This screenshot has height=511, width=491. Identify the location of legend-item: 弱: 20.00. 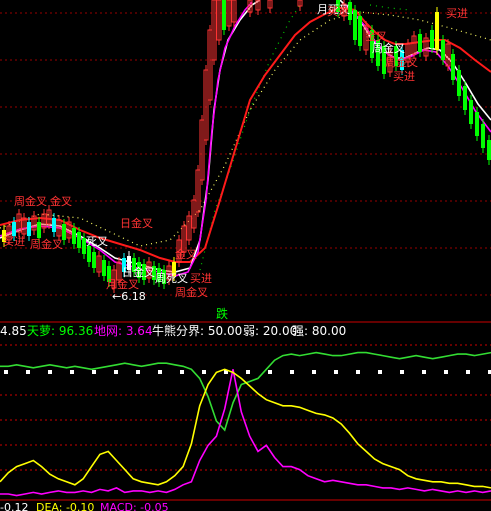
(270, 331).